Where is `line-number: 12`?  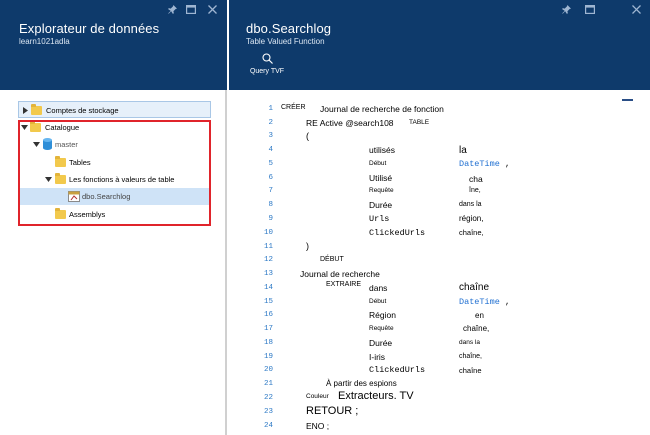
line-number: 12 is located at coordinates (268, 260).